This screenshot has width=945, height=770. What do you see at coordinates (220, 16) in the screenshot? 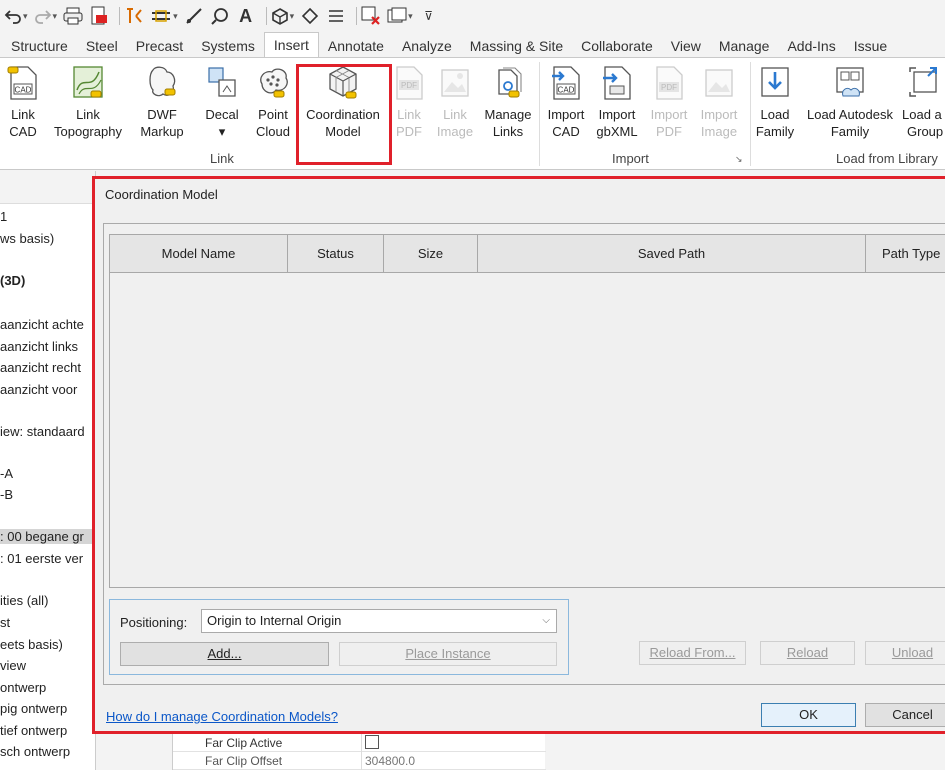
I see `tag-icon` at bounding box center [220, 16].